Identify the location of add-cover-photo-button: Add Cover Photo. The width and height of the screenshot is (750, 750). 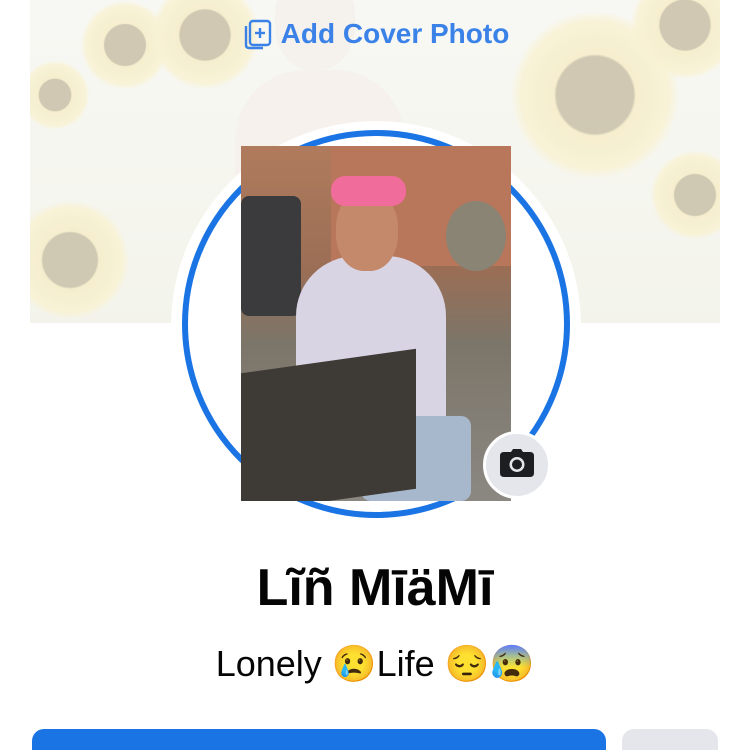
(375, 34).